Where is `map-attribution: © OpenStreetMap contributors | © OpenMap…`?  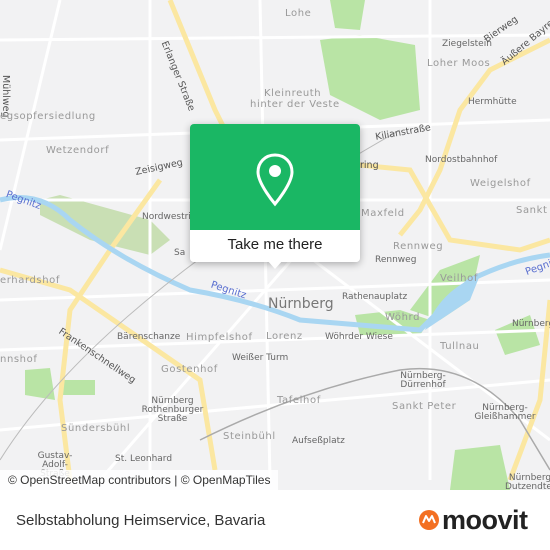
map-attribution: © OpenStreetMap contributors | © OpenMap… is located at coordinates (139, 480).